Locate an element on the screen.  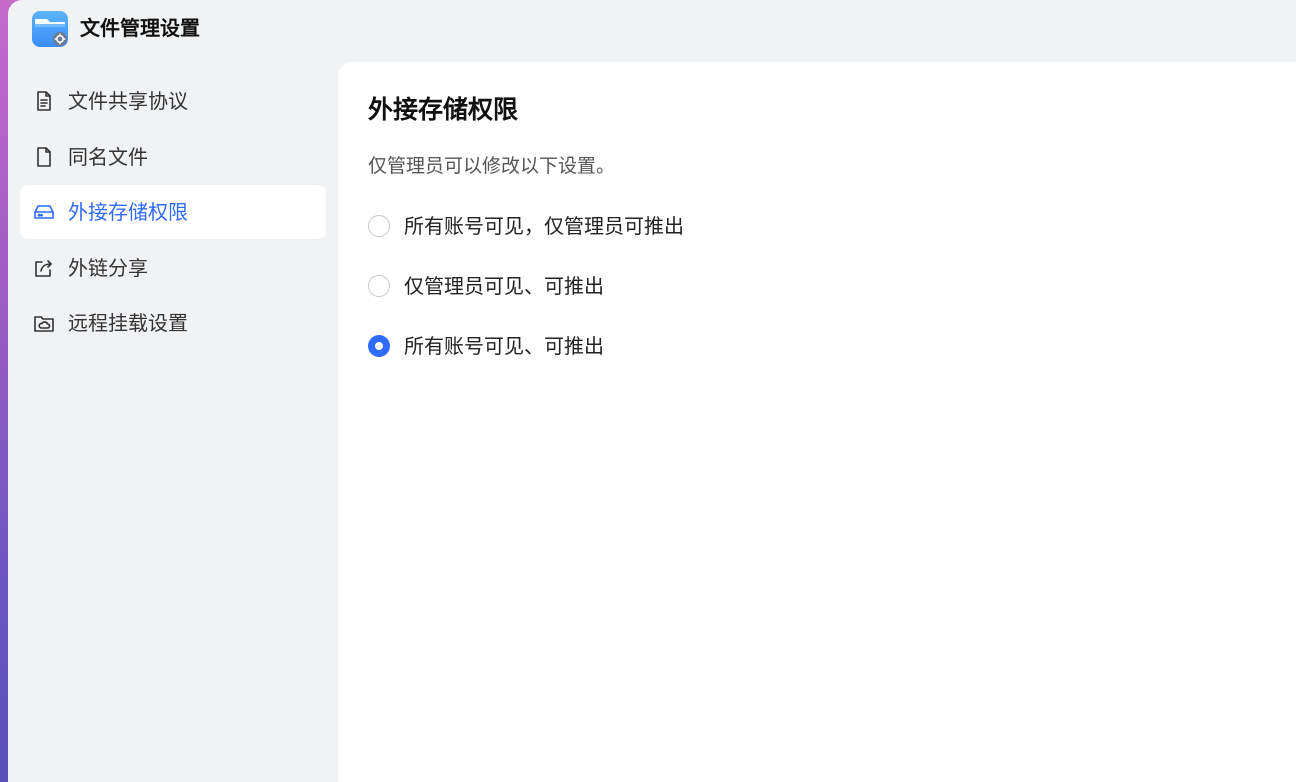
sidebar-item-duplicate-files: 同名文件 is located at coordinates (173, 157).